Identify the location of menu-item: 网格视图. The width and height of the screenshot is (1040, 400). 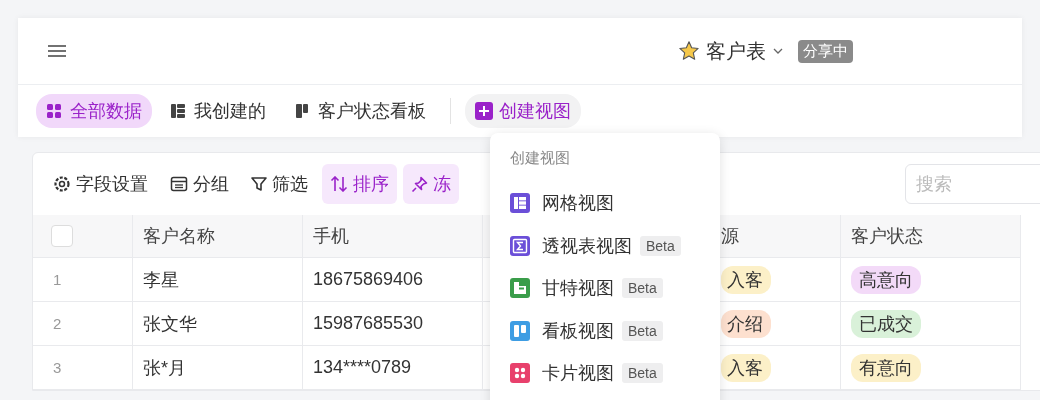
(578, 203).